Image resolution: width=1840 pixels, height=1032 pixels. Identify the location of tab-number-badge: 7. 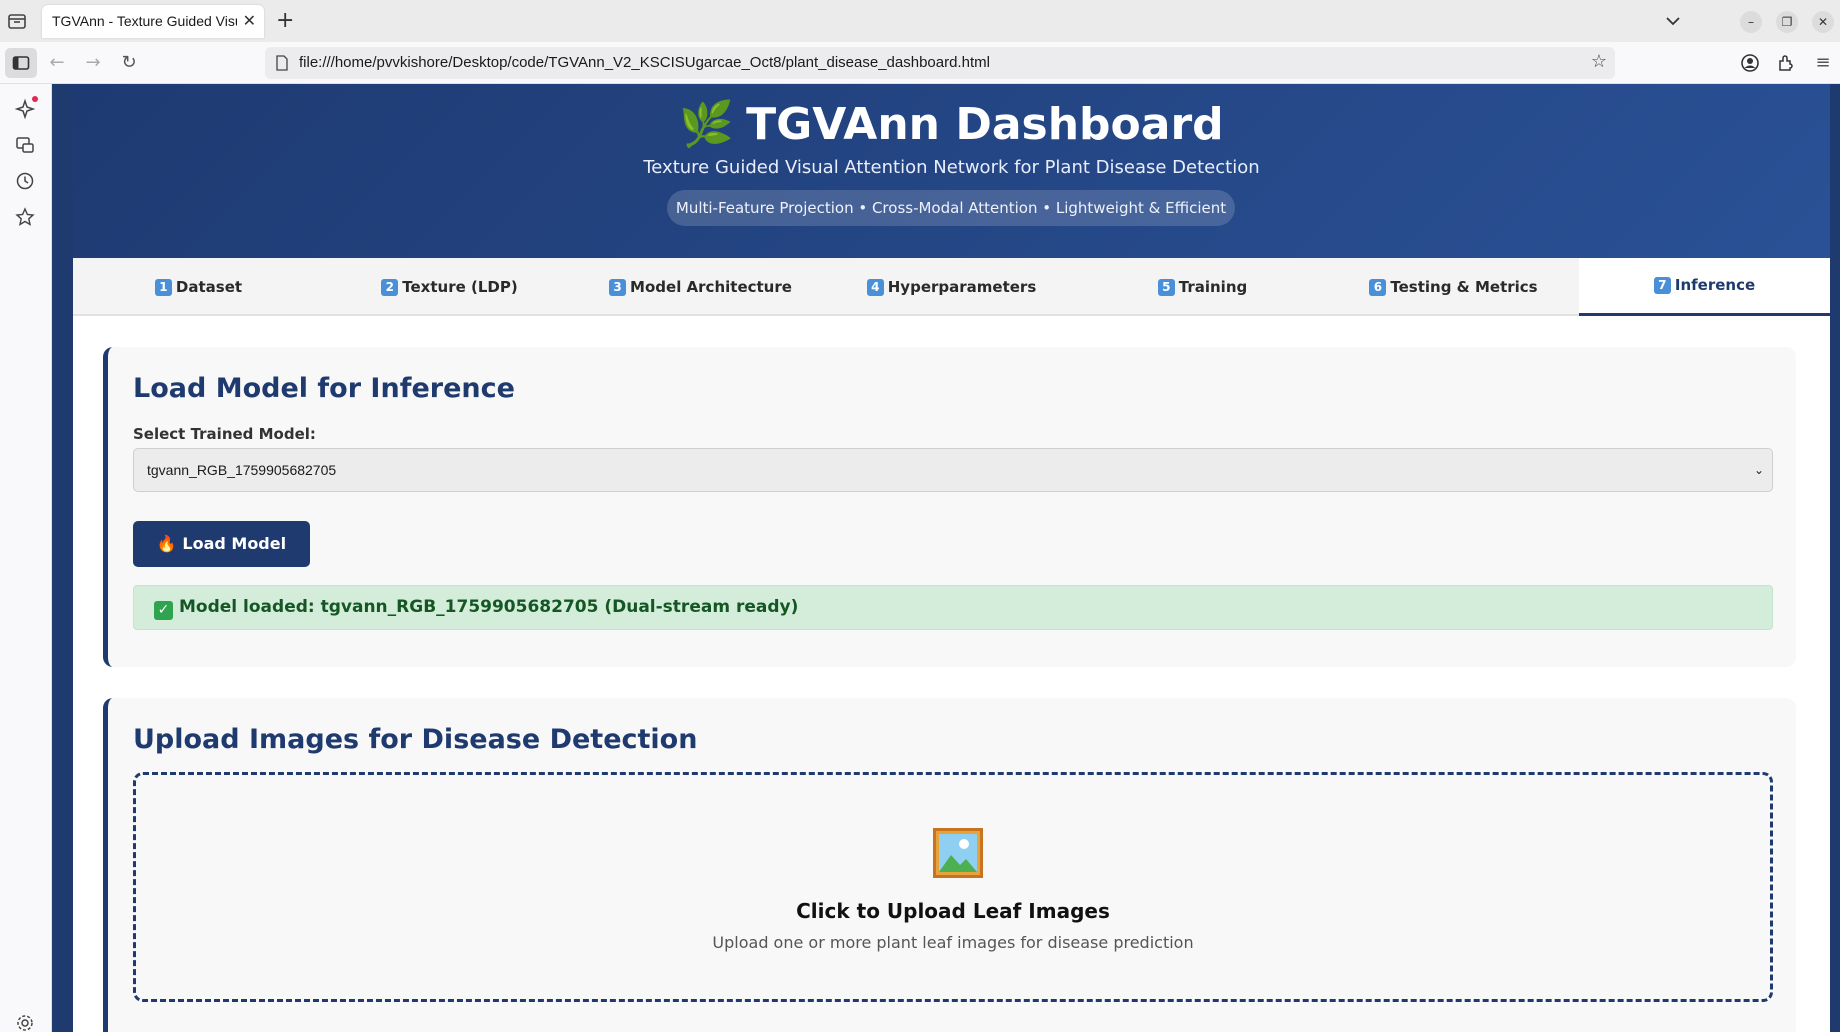
(1662, 285).